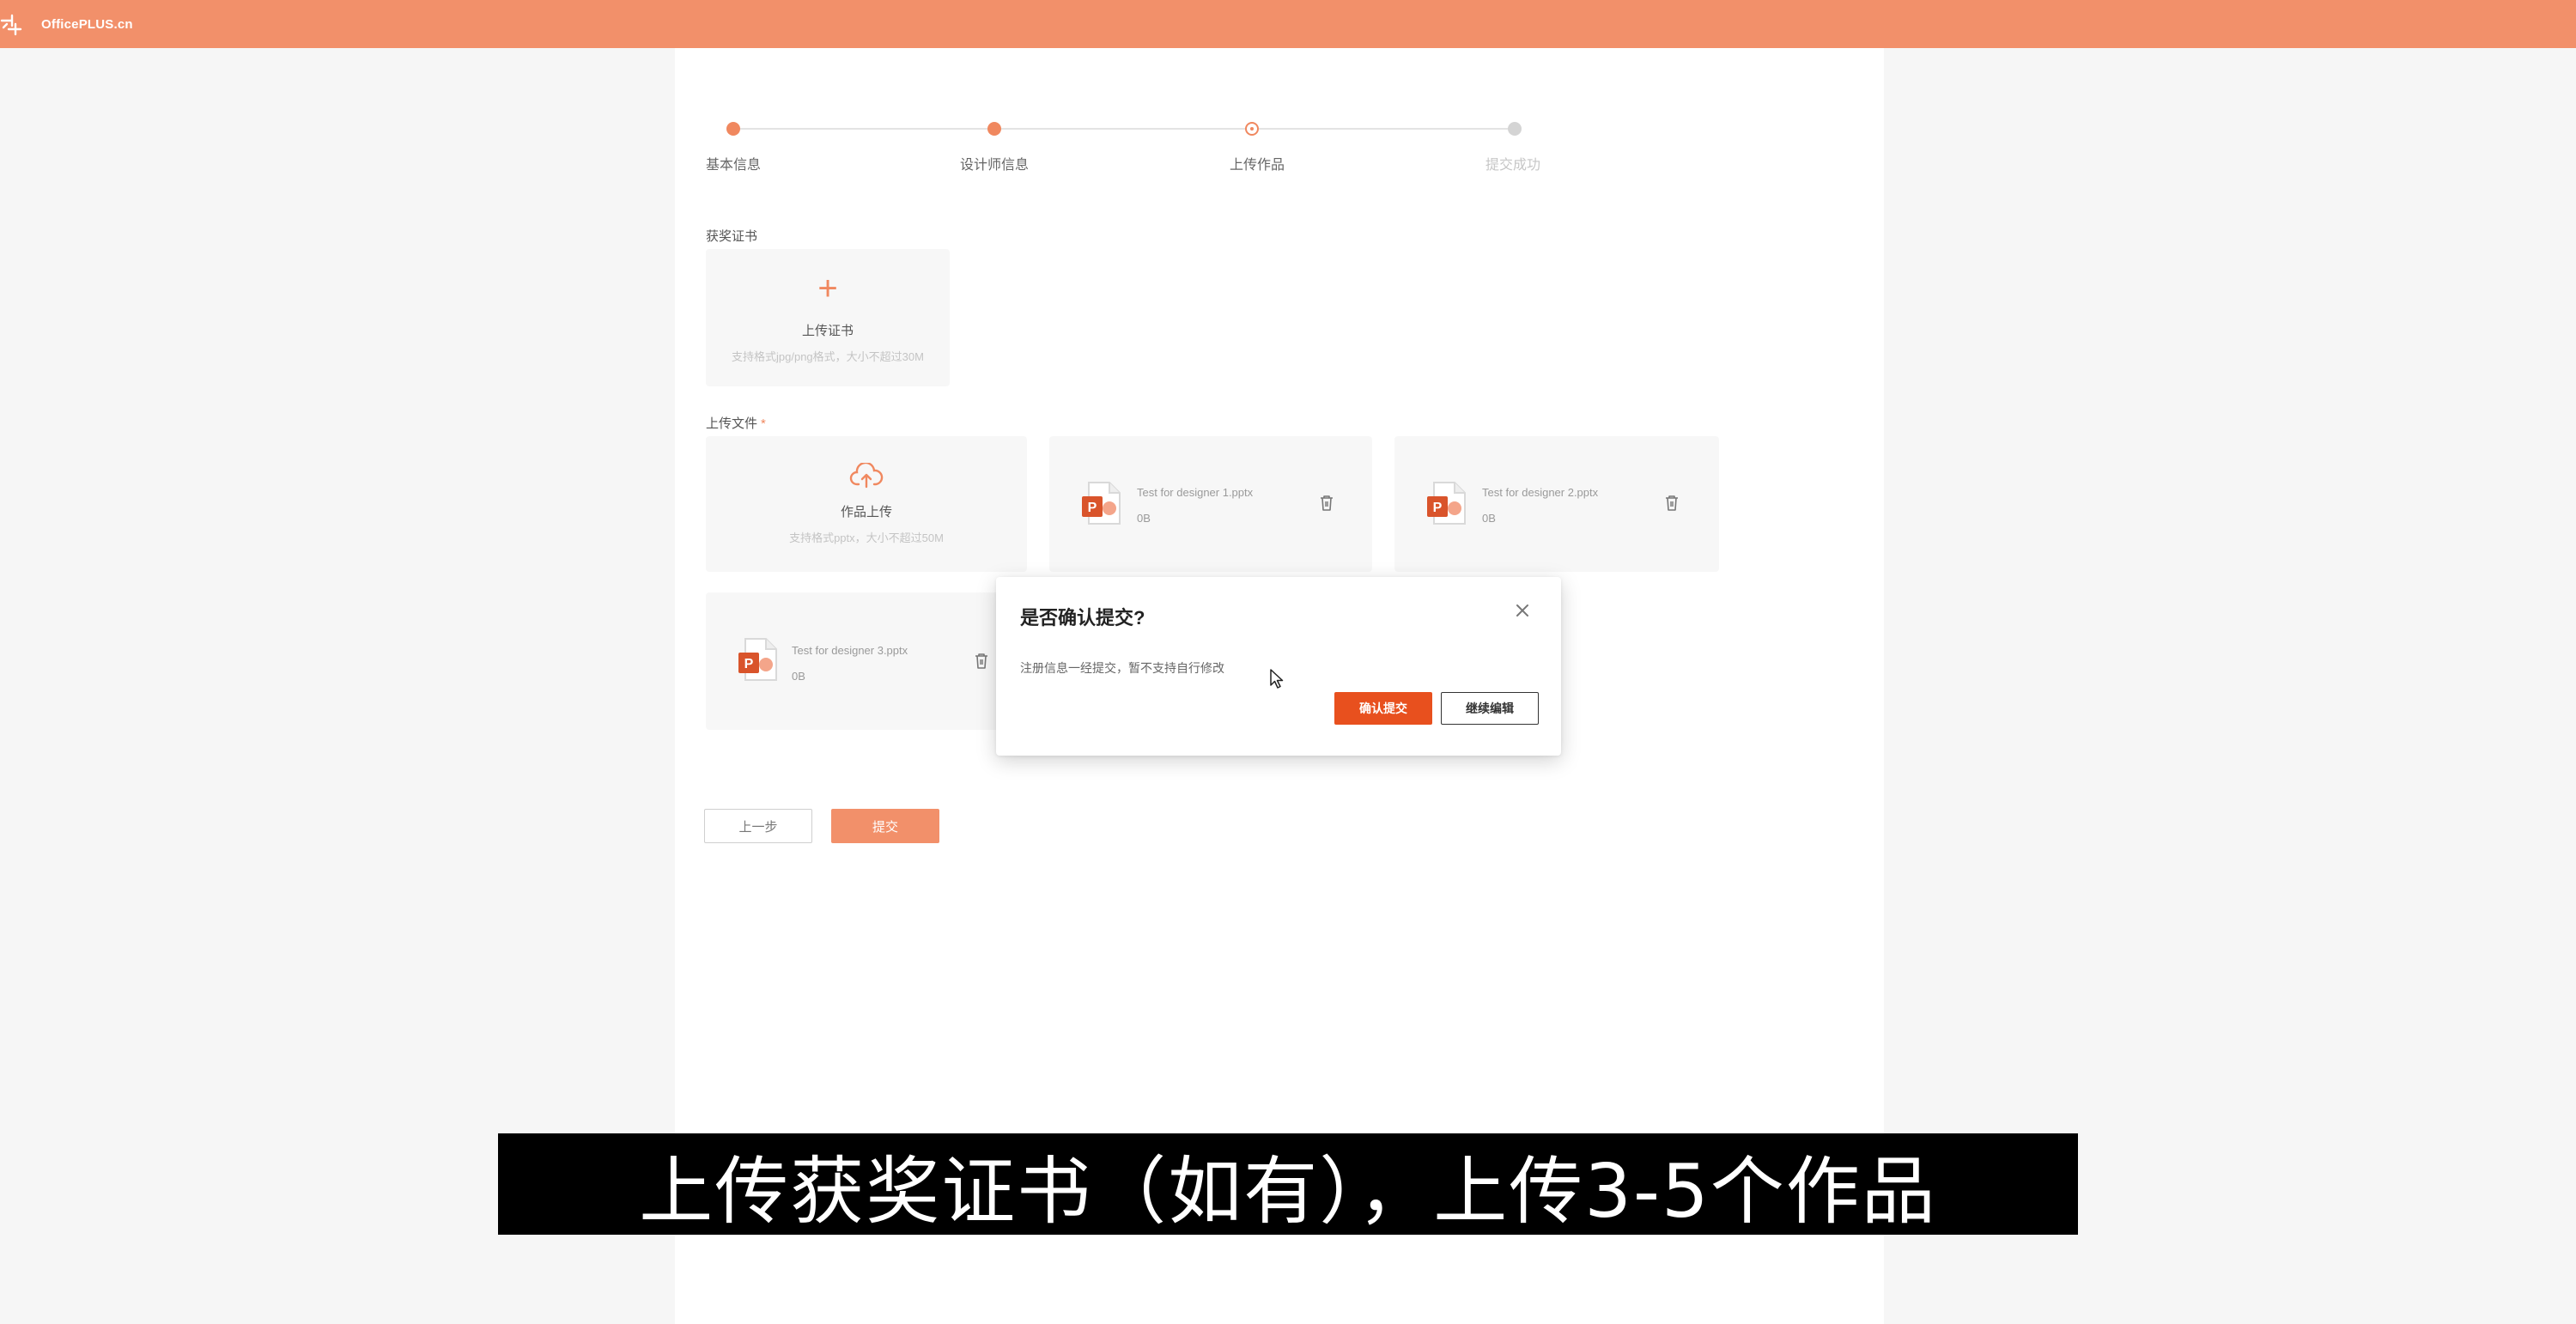 The width and height of the screenshot is (2576, 1324). Describe the element at coordinates (1513, 165) in the screenshot. I see `step-label-submit-success: 提交成功` at that location.